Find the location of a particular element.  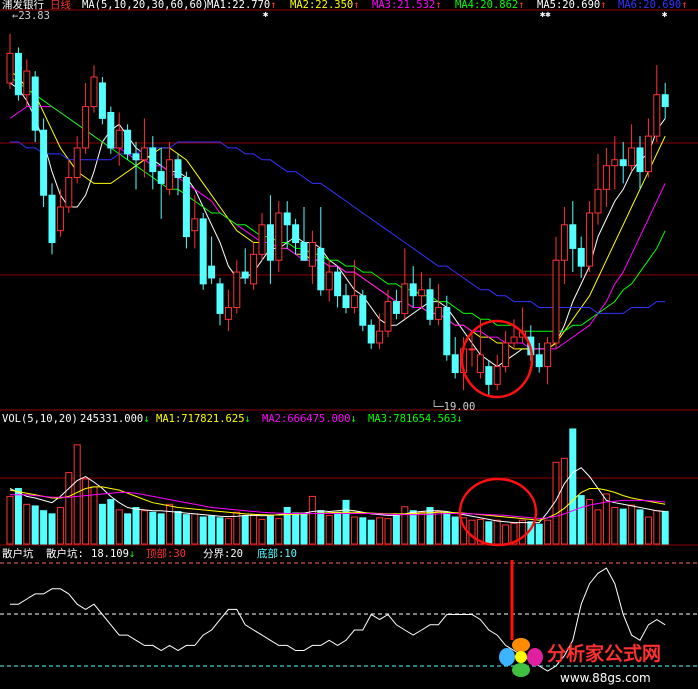

vol-value: 245331.000 is located at coordinates (111, 419).